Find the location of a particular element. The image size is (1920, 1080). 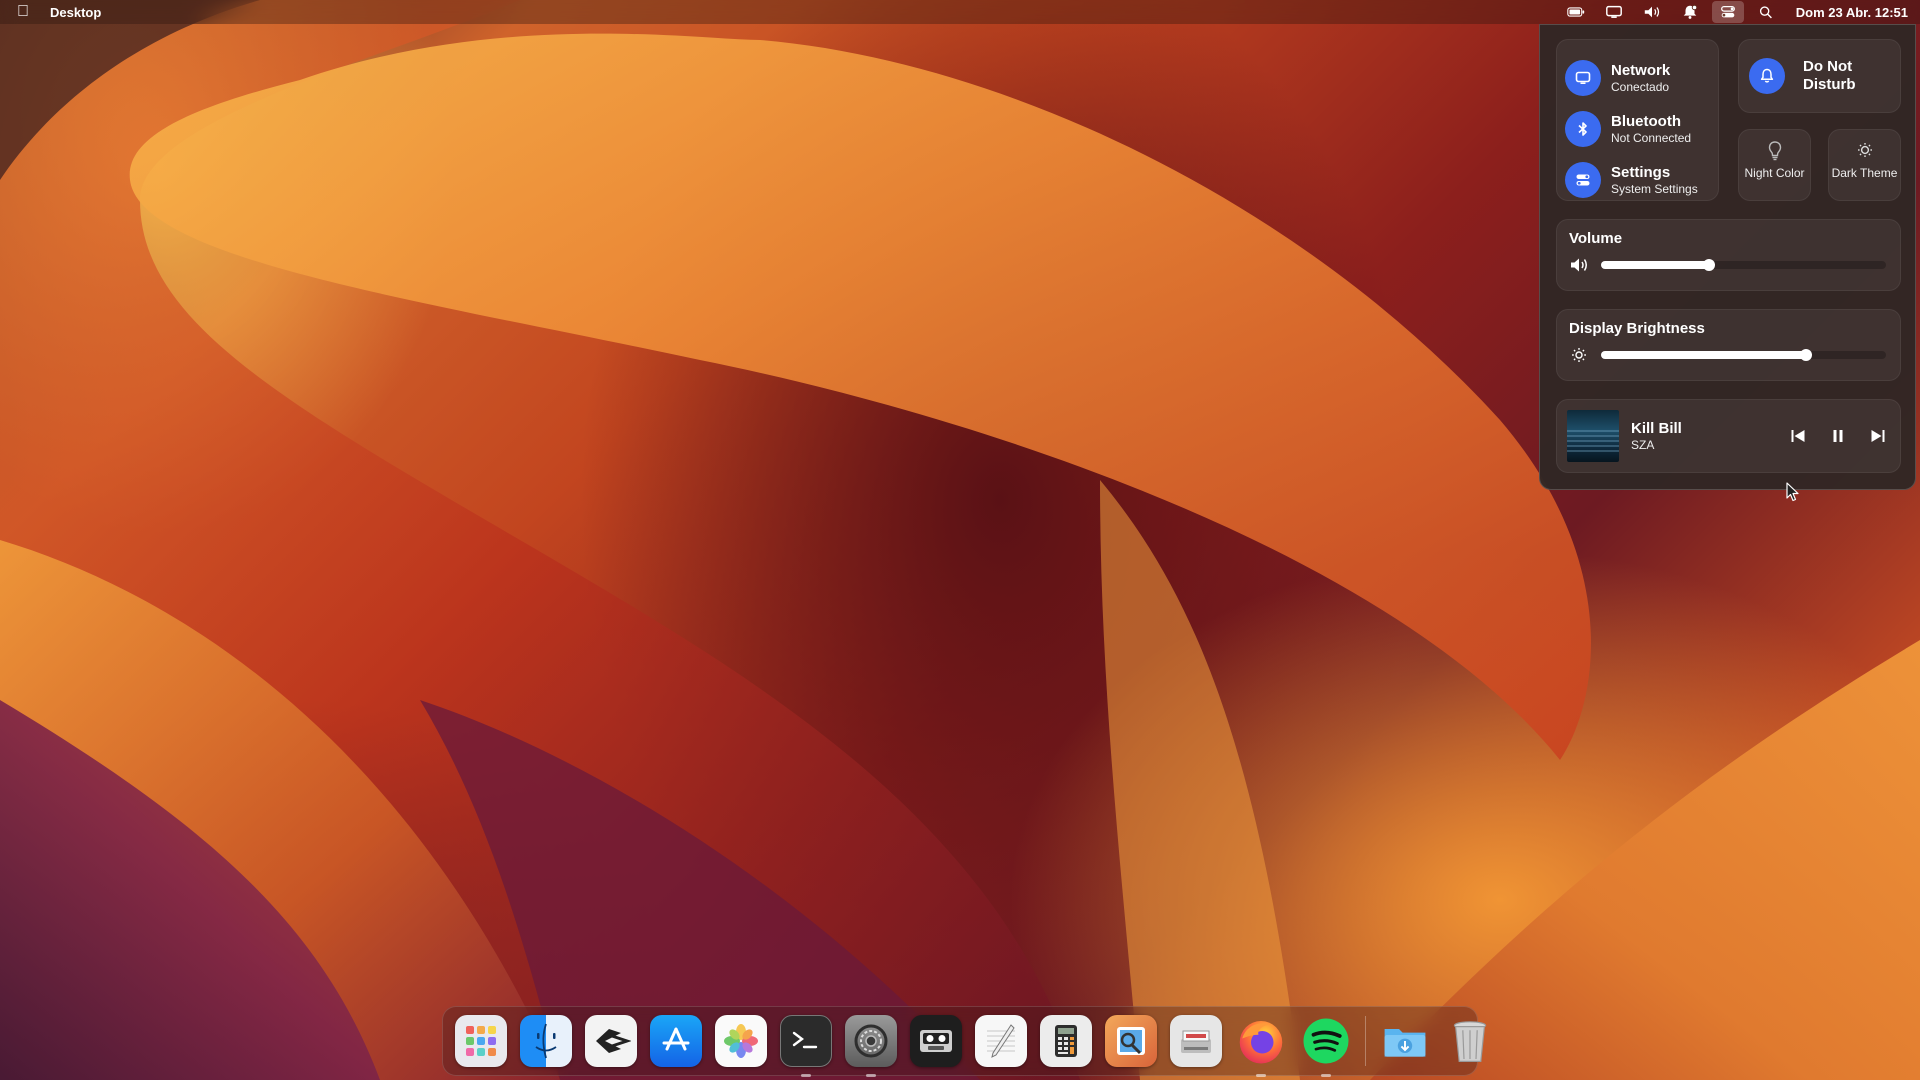

photos-icon is located at coordinates (741, 1041).